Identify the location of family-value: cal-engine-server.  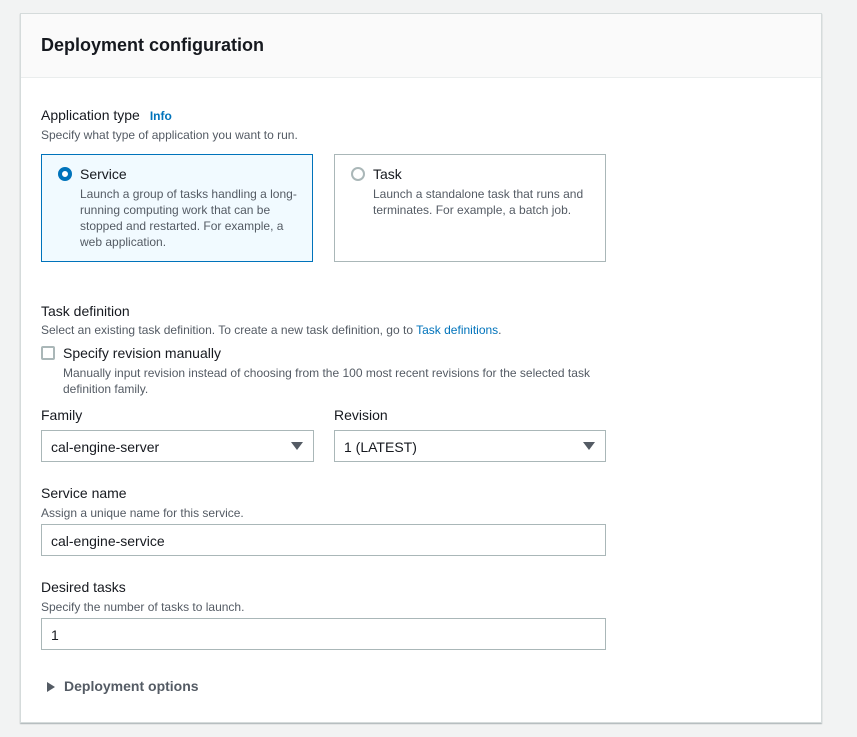
(105, 447).